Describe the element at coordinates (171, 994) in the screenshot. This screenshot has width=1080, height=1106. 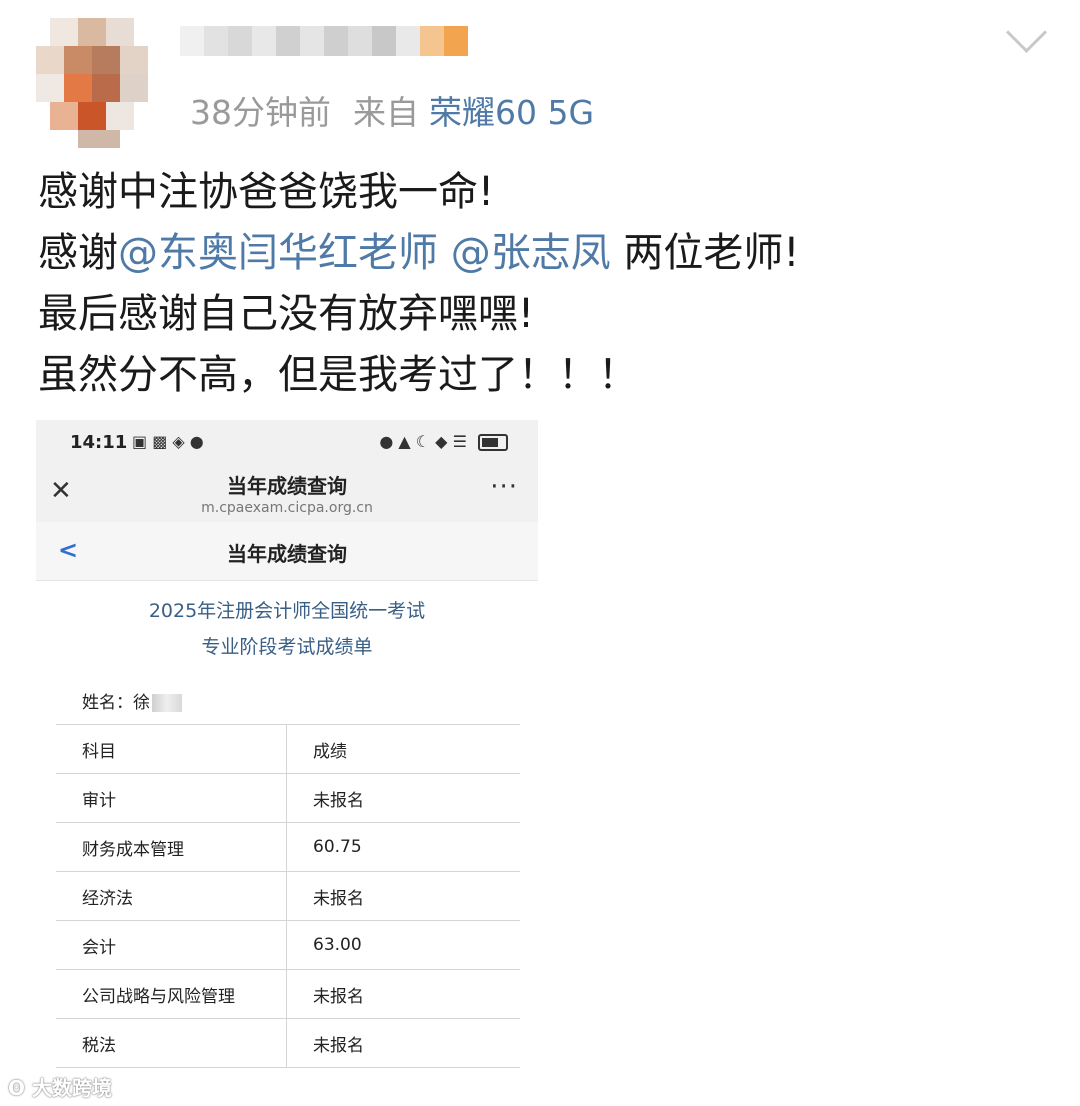
I see `subject-cell: 公司战略与风险管理` at that location.